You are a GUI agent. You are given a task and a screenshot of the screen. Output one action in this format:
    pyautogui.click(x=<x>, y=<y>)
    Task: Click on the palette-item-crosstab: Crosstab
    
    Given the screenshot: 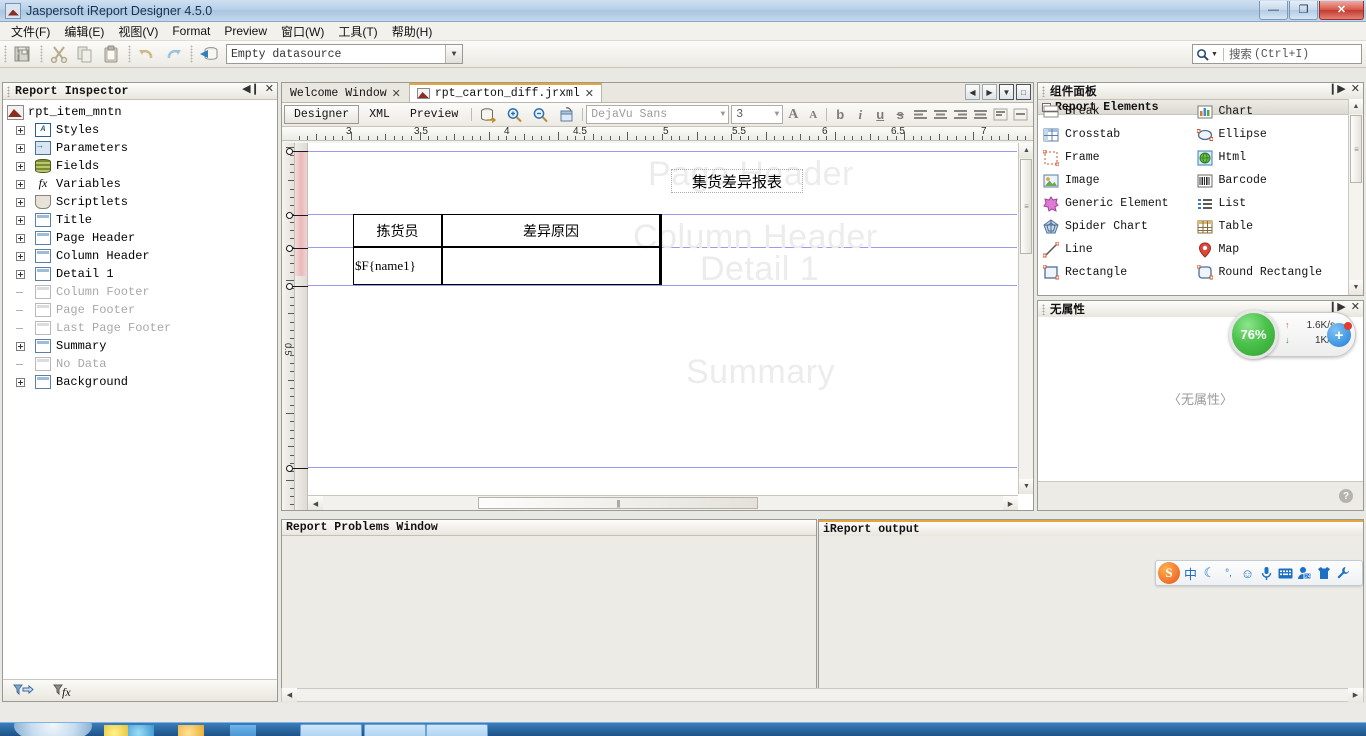 What is the action you would take?
    pyautogui.click(x=1117, y=134)
    